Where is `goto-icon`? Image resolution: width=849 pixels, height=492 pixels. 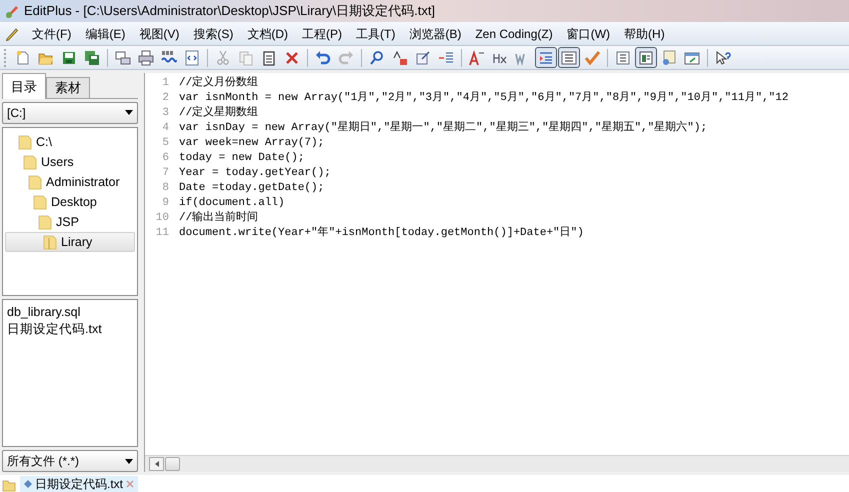 goto-icon is located at coordinates (423, 58).